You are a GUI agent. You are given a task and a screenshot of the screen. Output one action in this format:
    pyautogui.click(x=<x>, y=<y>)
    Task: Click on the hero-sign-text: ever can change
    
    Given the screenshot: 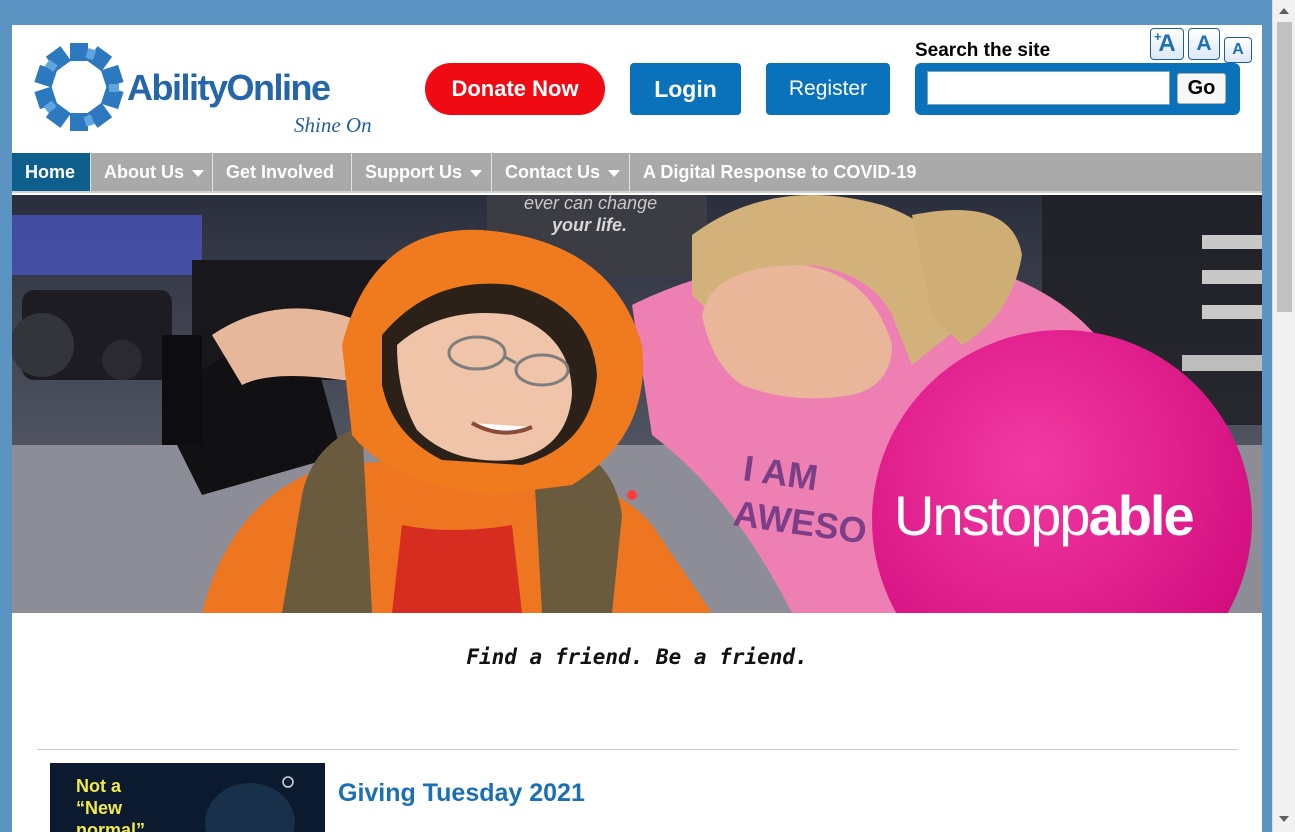 What is the action you would take?
    pyautogui.click(x=590, y=204)
    